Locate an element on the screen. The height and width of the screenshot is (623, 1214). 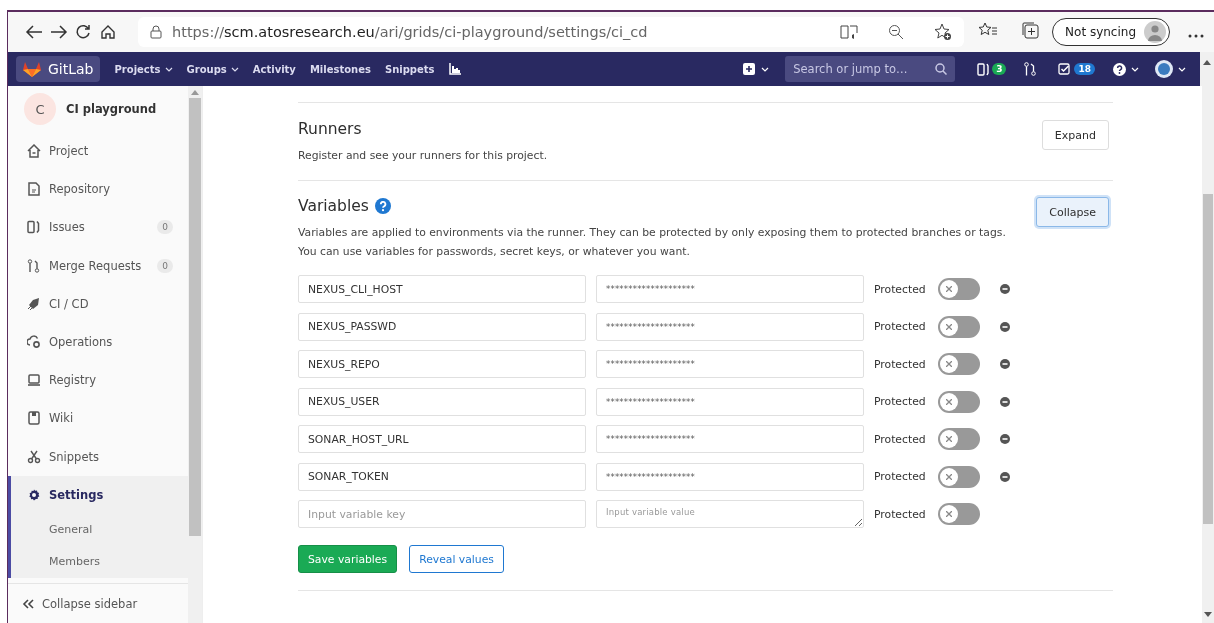
lock-icon is located at coordinates (156, 32).